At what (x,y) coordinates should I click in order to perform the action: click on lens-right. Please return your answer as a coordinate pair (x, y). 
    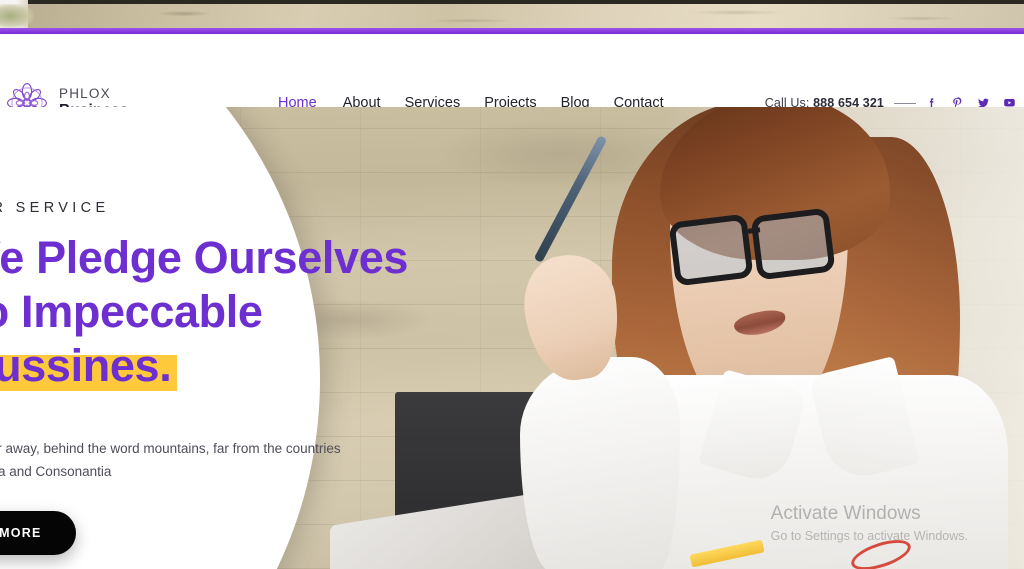
    Looking at the image, I should click on (793, 244).